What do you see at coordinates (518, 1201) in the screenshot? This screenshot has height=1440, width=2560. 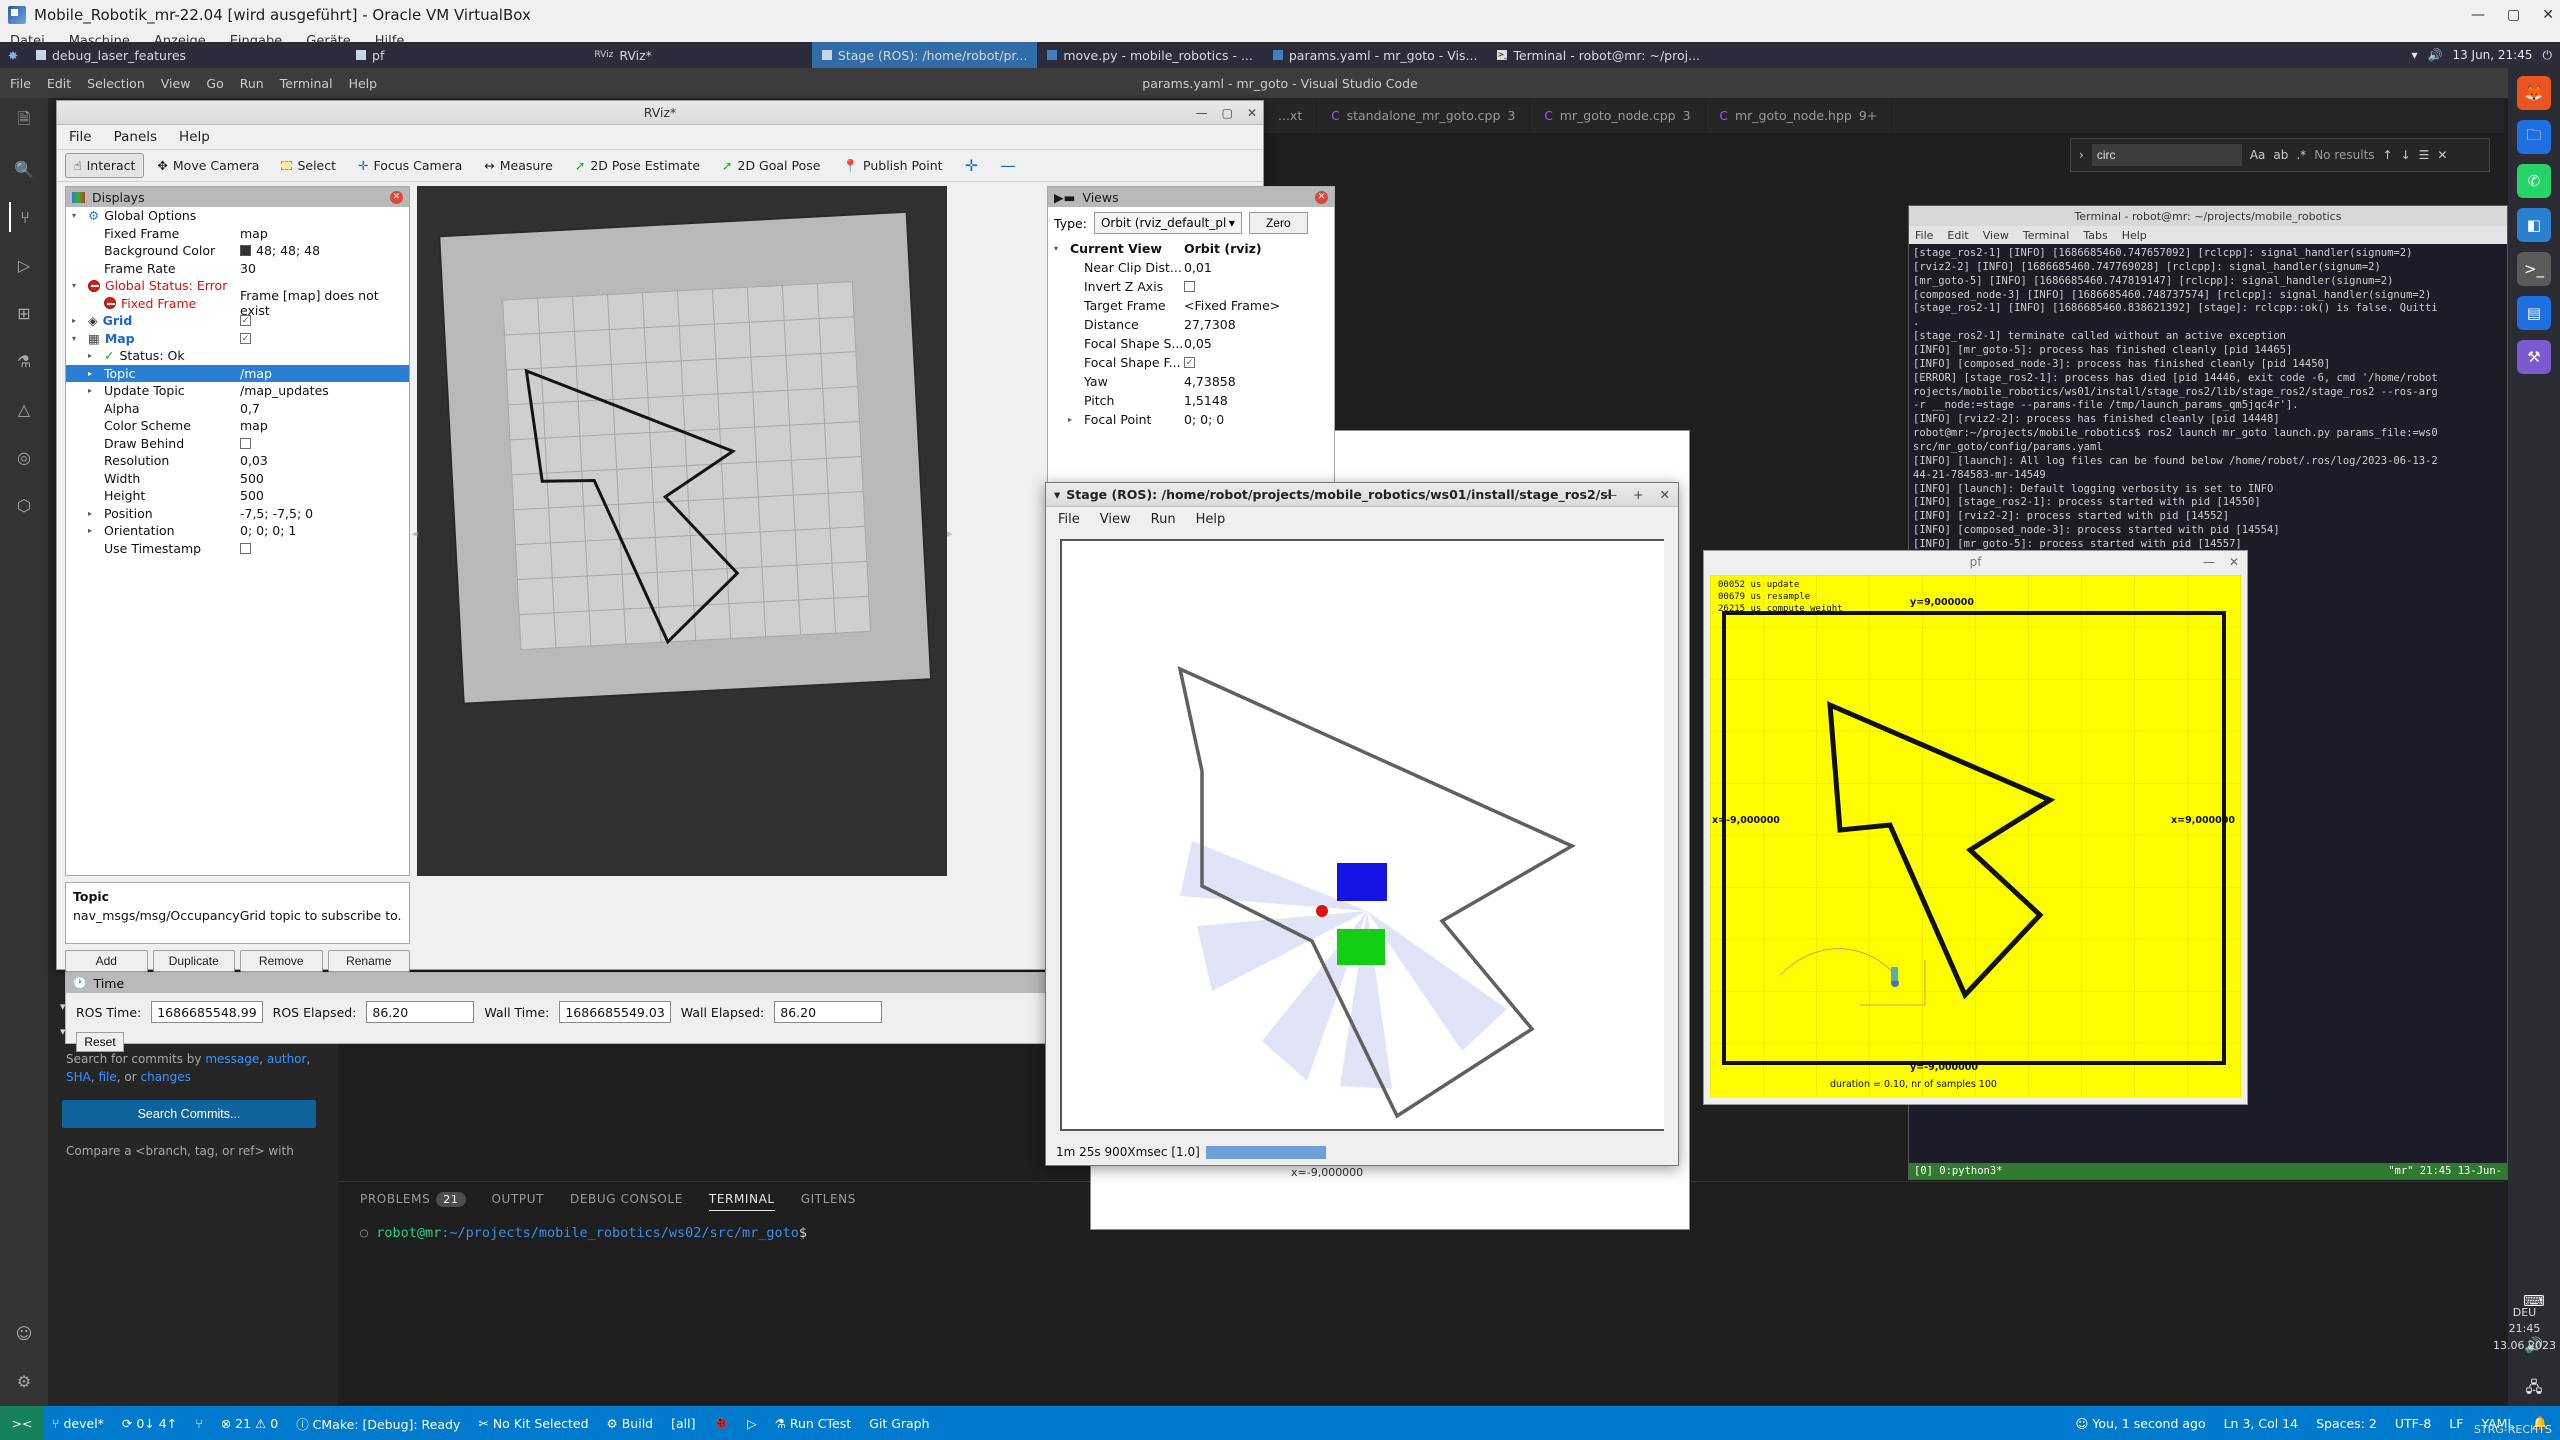 I see `panel-tab-output: OUTPUT` at bounding box center [518, 1201].